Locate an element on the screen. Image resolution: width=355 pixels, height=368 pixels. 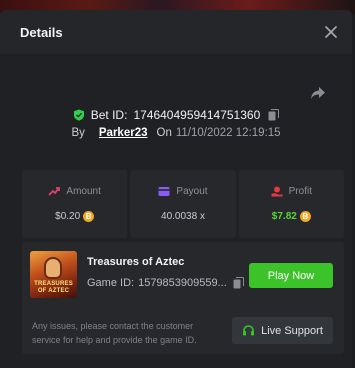
stat-profit-header: Profit is located at coordinates (291, 191).